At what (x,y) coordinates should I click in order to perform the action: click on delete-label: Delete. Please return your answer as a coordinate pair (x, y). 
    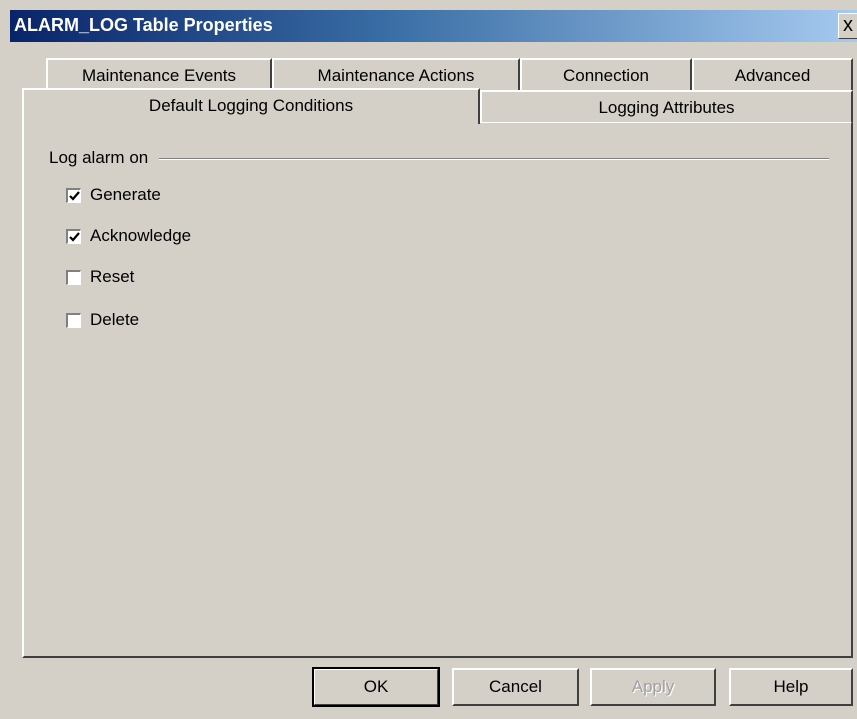
    Looking at the image, I should click on (115, 319).